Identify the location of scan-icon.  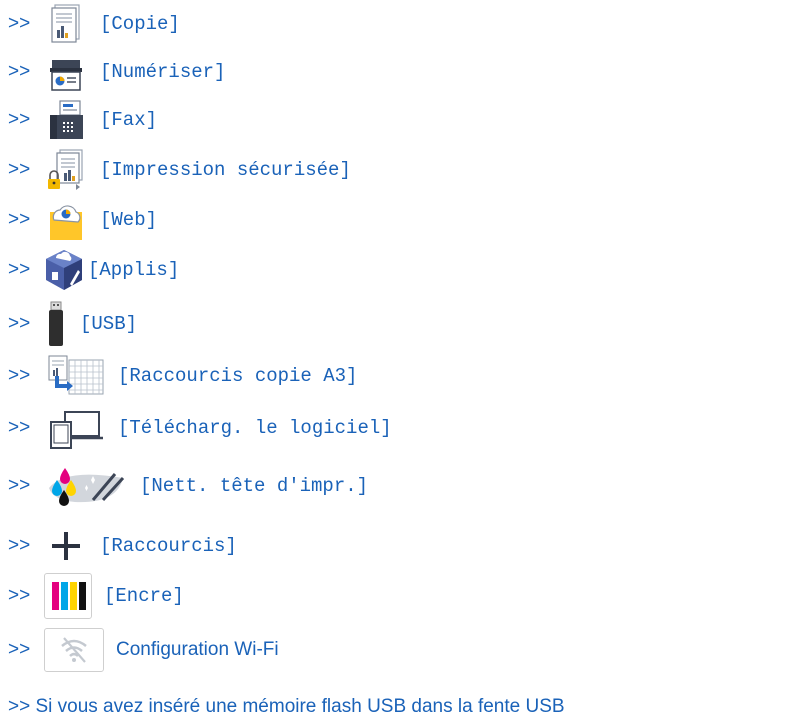
(66, 72).